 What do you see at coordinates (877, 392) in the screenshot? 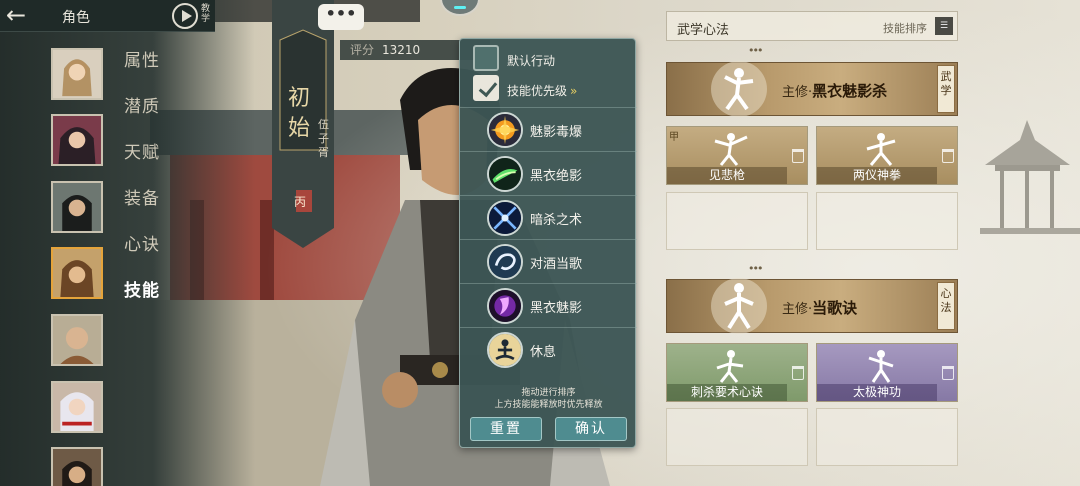
I see `sub-mind-name: 太极神功` at bounding box center [877, 392].